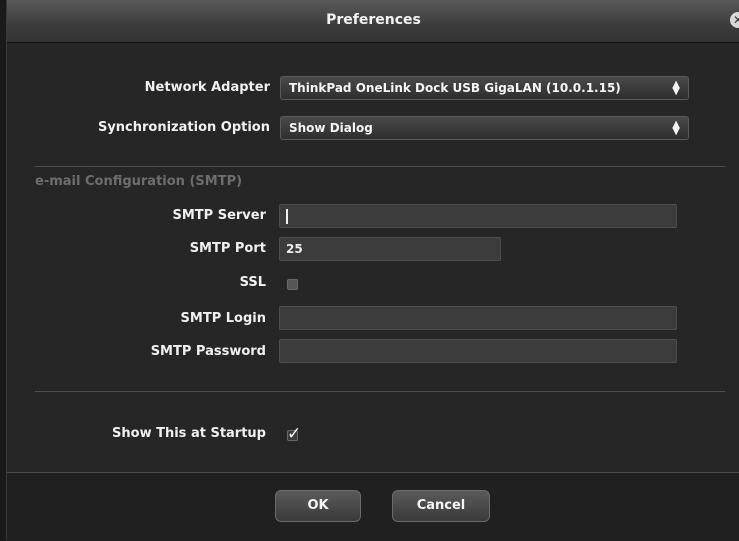  What do you see at coordinates (287, 216) in the screenshot?
I see `text-caret` at bounding box center [287, 216].